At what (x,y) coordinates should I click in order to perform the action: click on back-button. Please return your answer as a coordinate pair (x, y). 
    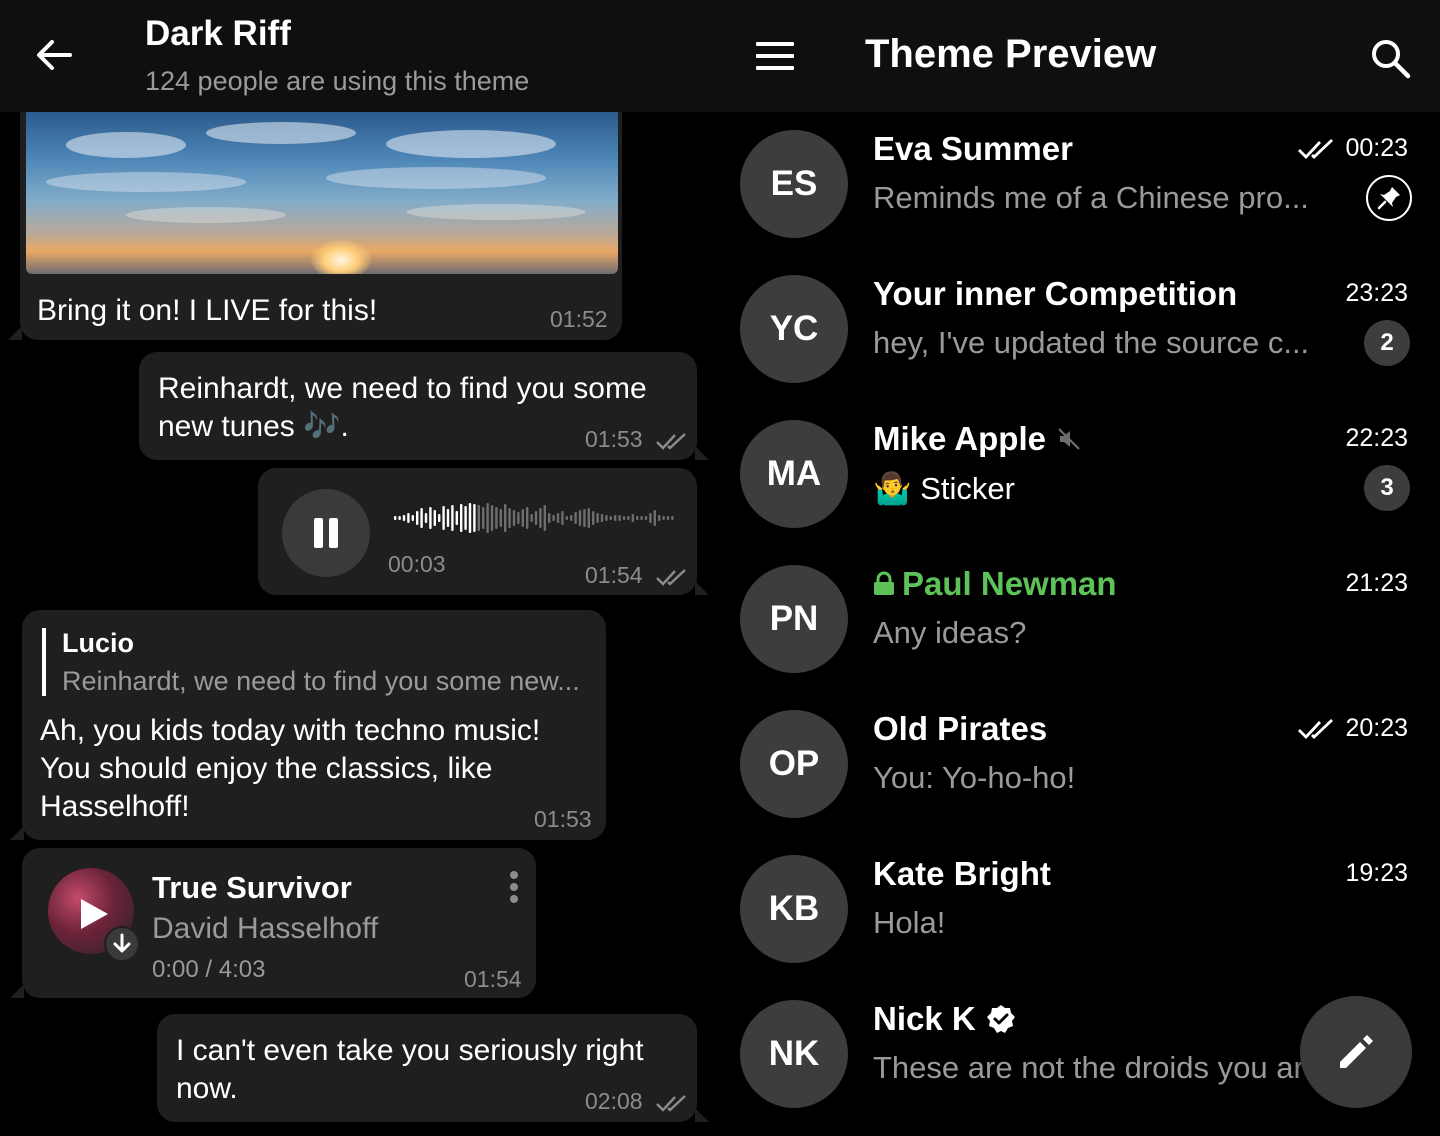
    Looking at the image, I should click on (55, 55).